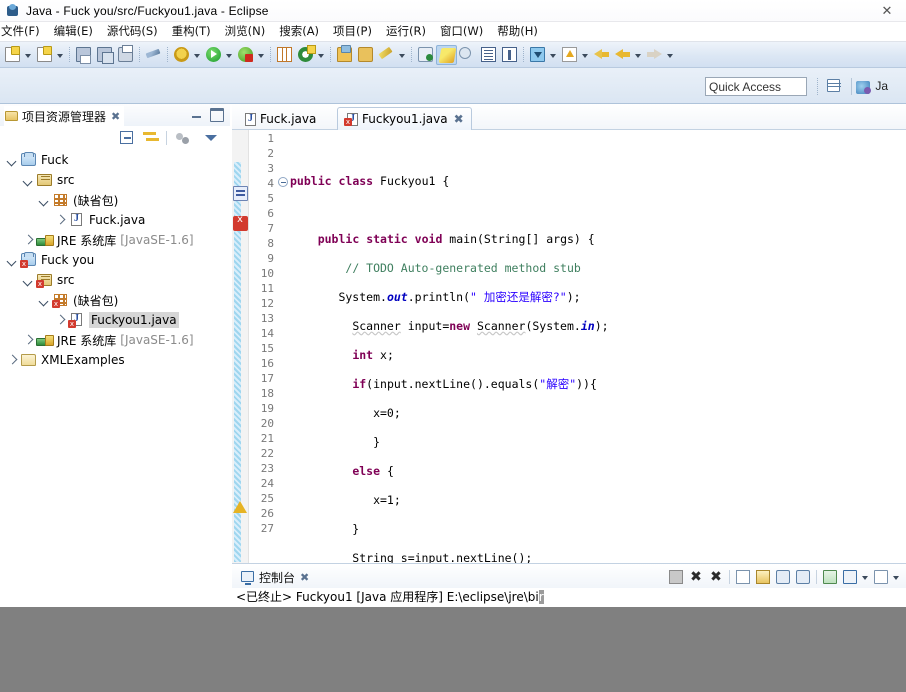 The height and width of the screenshot is (692, 906). Describe the element at coordinates (197, 55) in the screenshot. I see `debug-dropdown` at that location.